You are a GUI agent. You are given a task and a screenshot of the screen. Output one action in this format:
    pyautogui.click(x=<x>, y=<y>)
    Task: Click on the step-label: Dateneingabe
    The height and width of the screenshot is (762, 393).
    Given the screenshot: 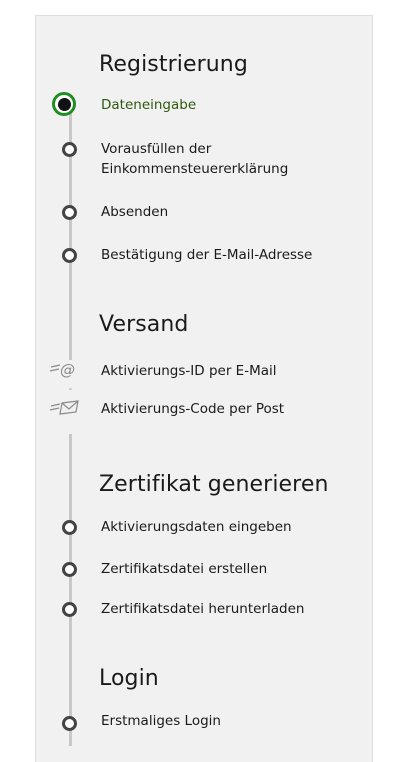 What is the action you would take?
    pyautogui.click(x=149, y=105)
    